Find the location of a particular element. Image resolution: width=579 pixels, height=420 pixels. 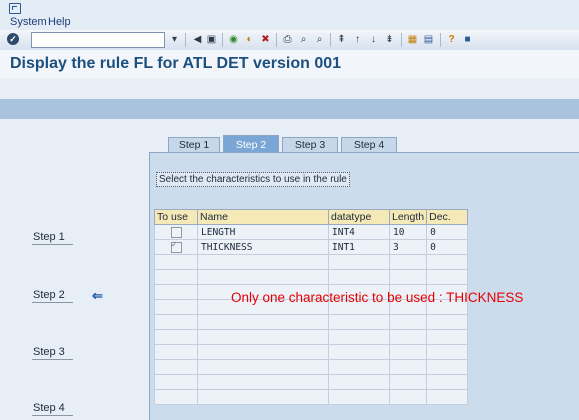

column-header-to-use: To use is located at coordinates (176, 217).